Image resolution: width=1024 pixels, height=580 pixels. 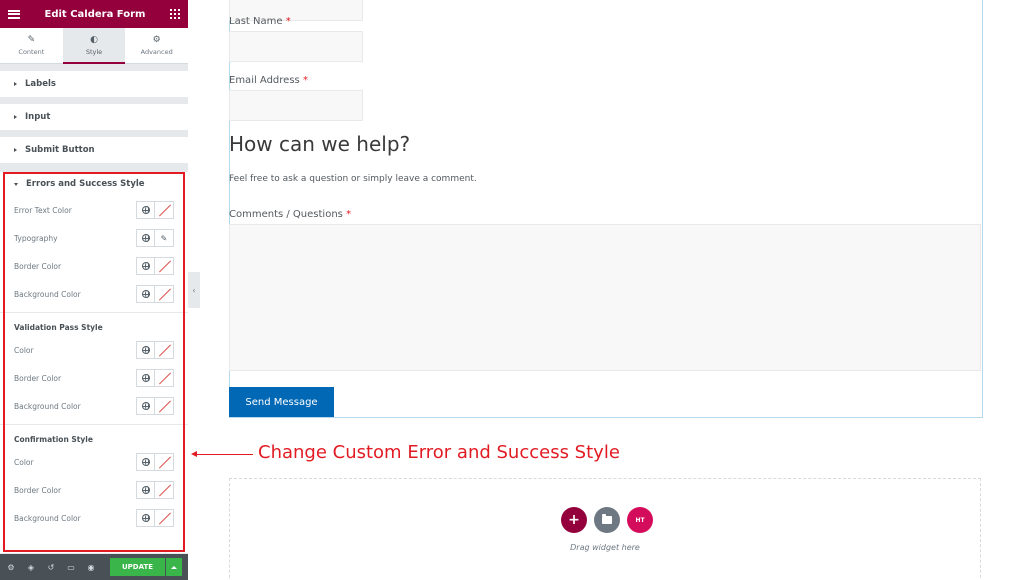 I want to click on sidebar-title: Edit Caldera Form, so click(x=95, y=14).